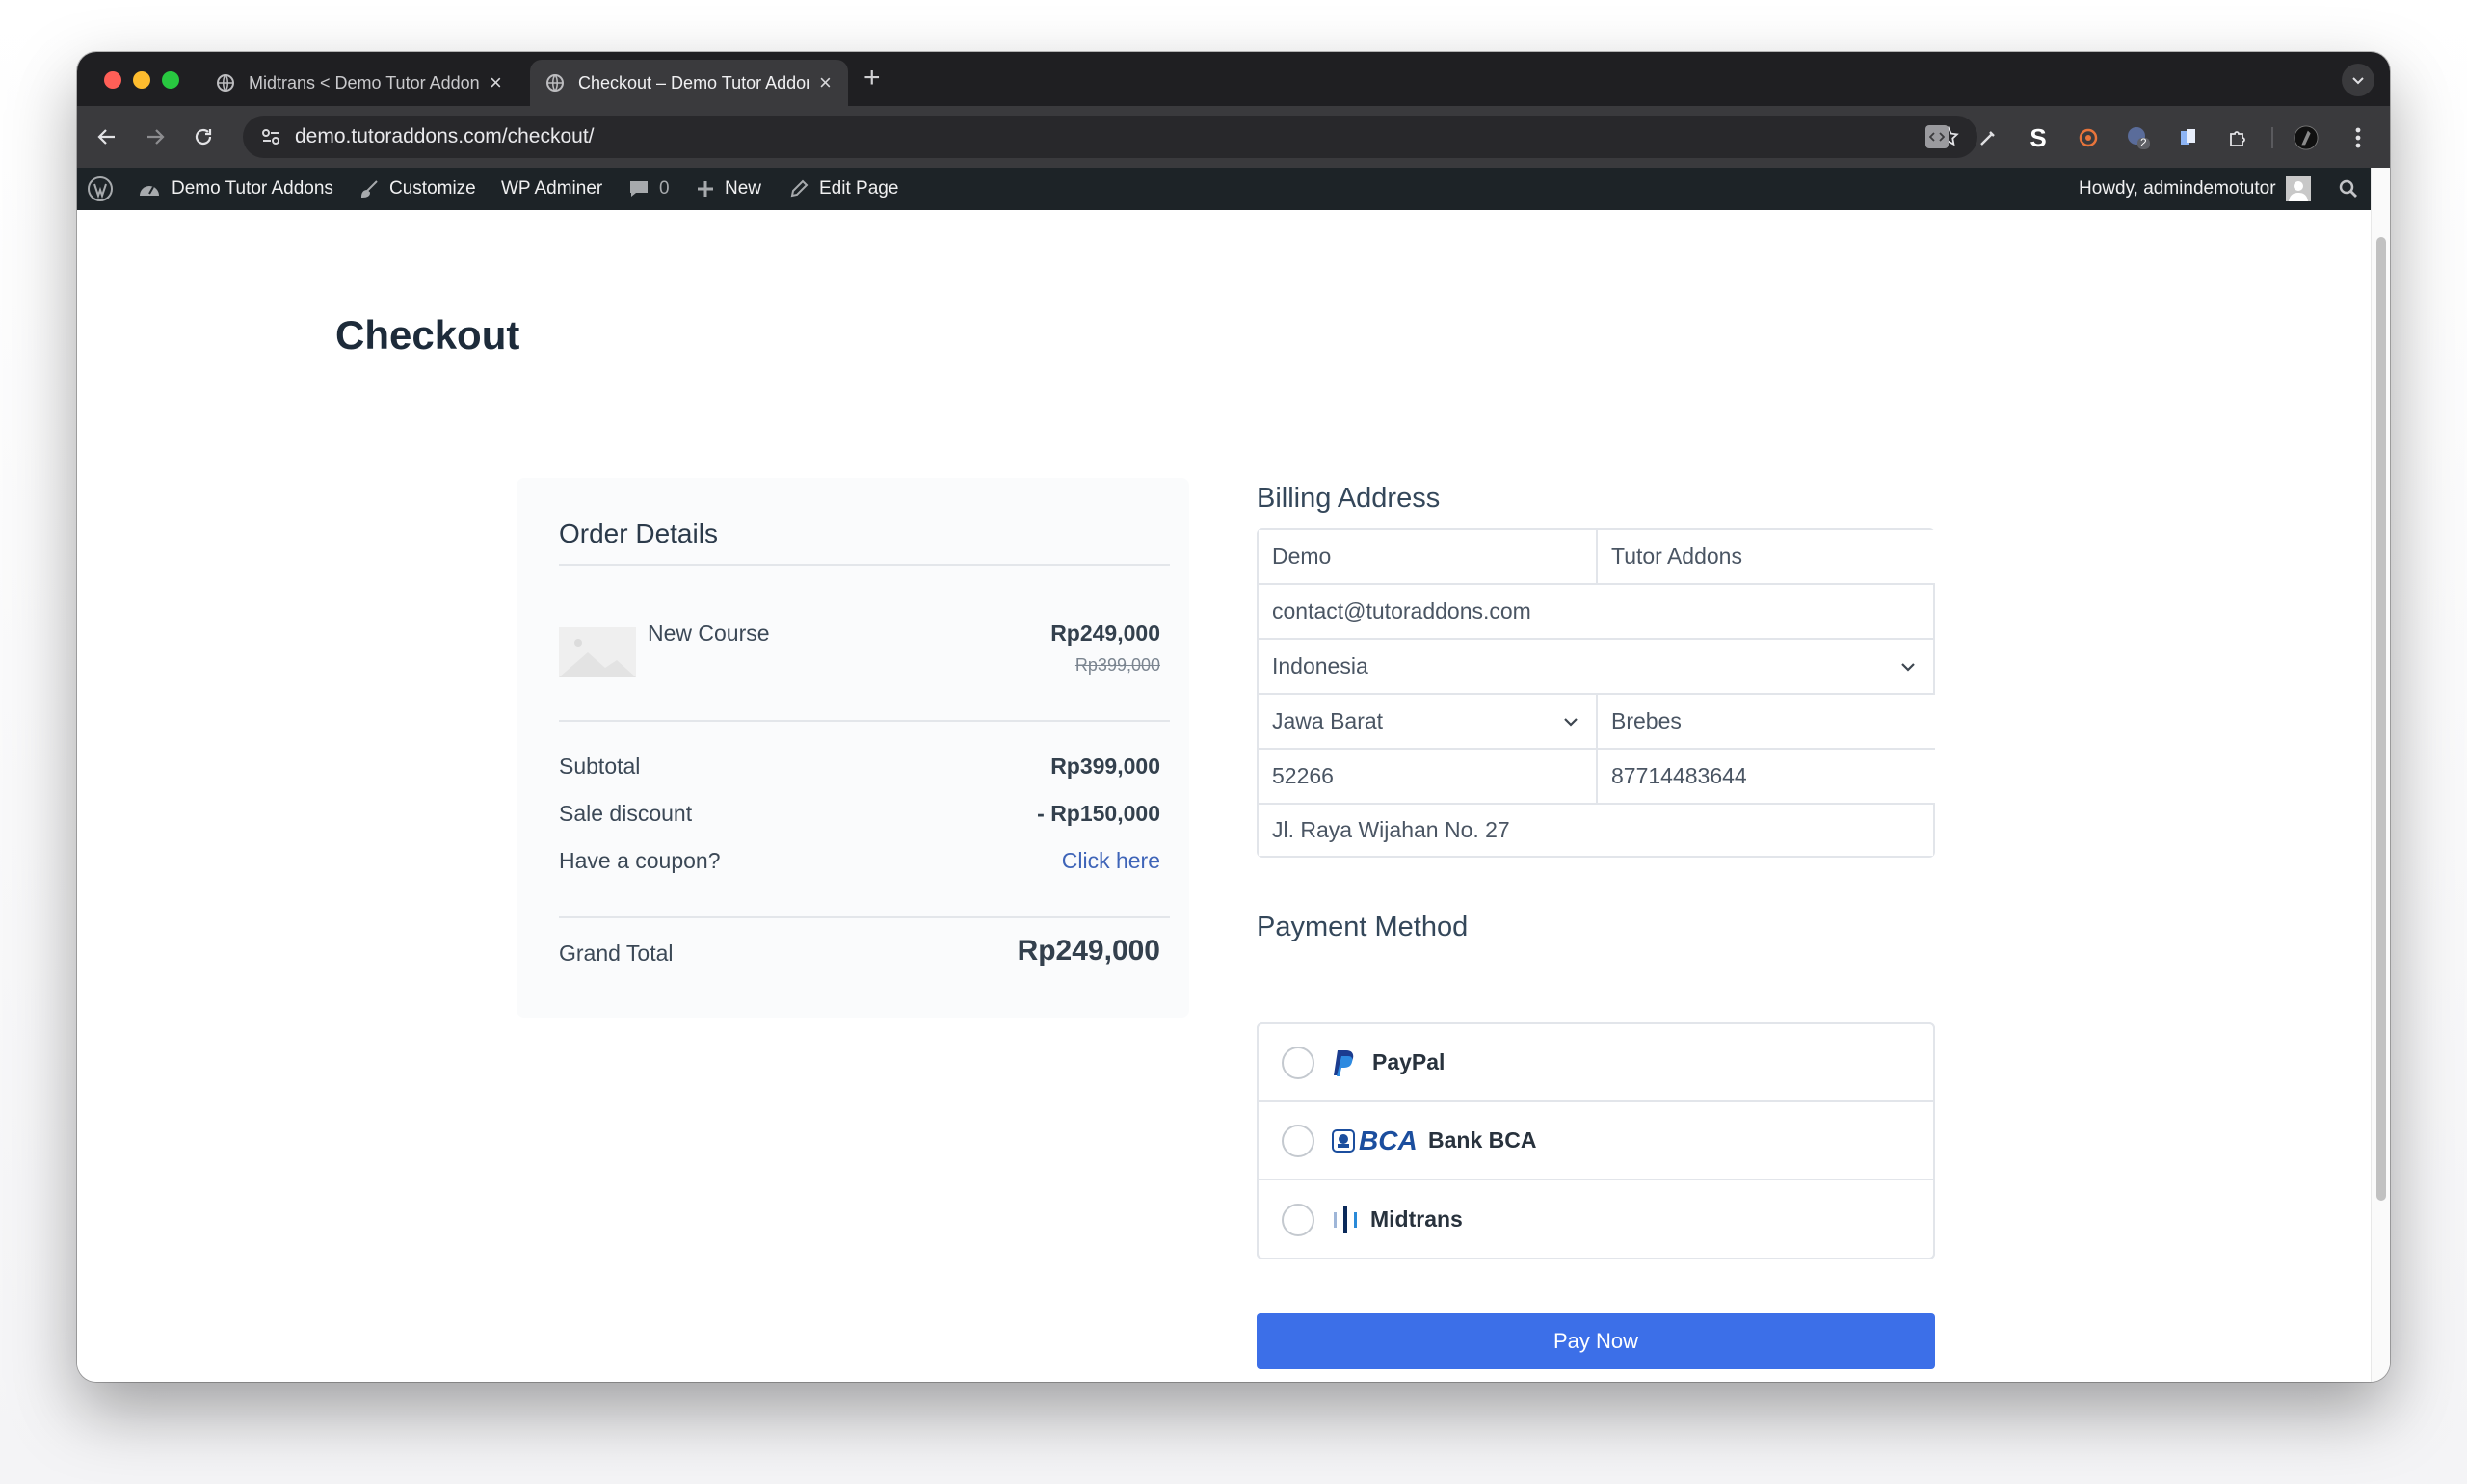 The width and height of the screenshot is (2467, 1484). Describe the element at coordinates (427, 335) in the screenshot. I see `page-title: Checkout` at that location.